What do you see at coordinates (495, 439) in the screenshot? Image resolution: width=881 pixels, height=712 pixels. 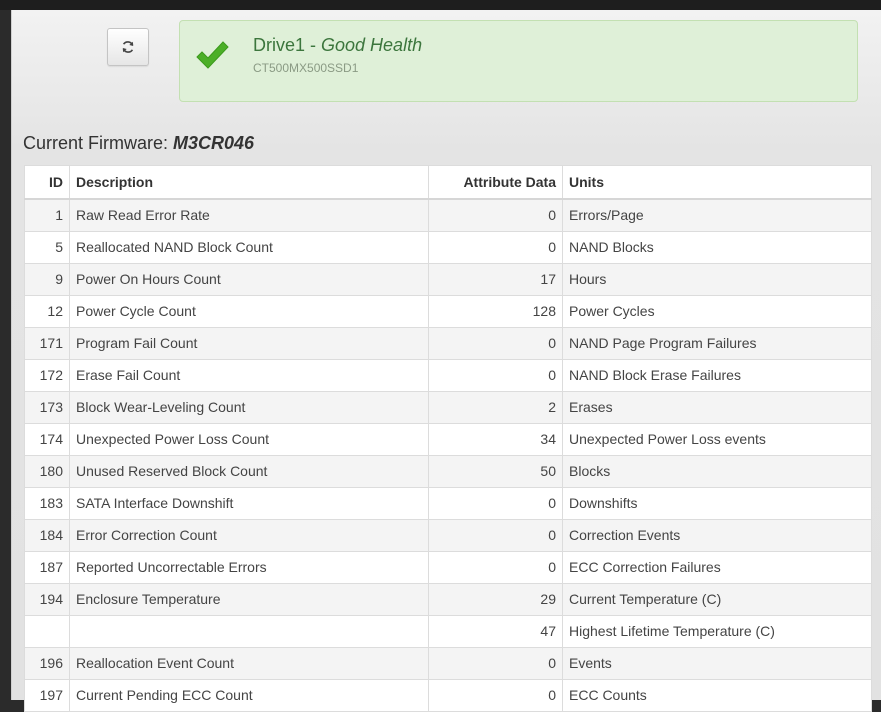 I see `cell-attribute-data: 34` at bounding box center [495, 439].